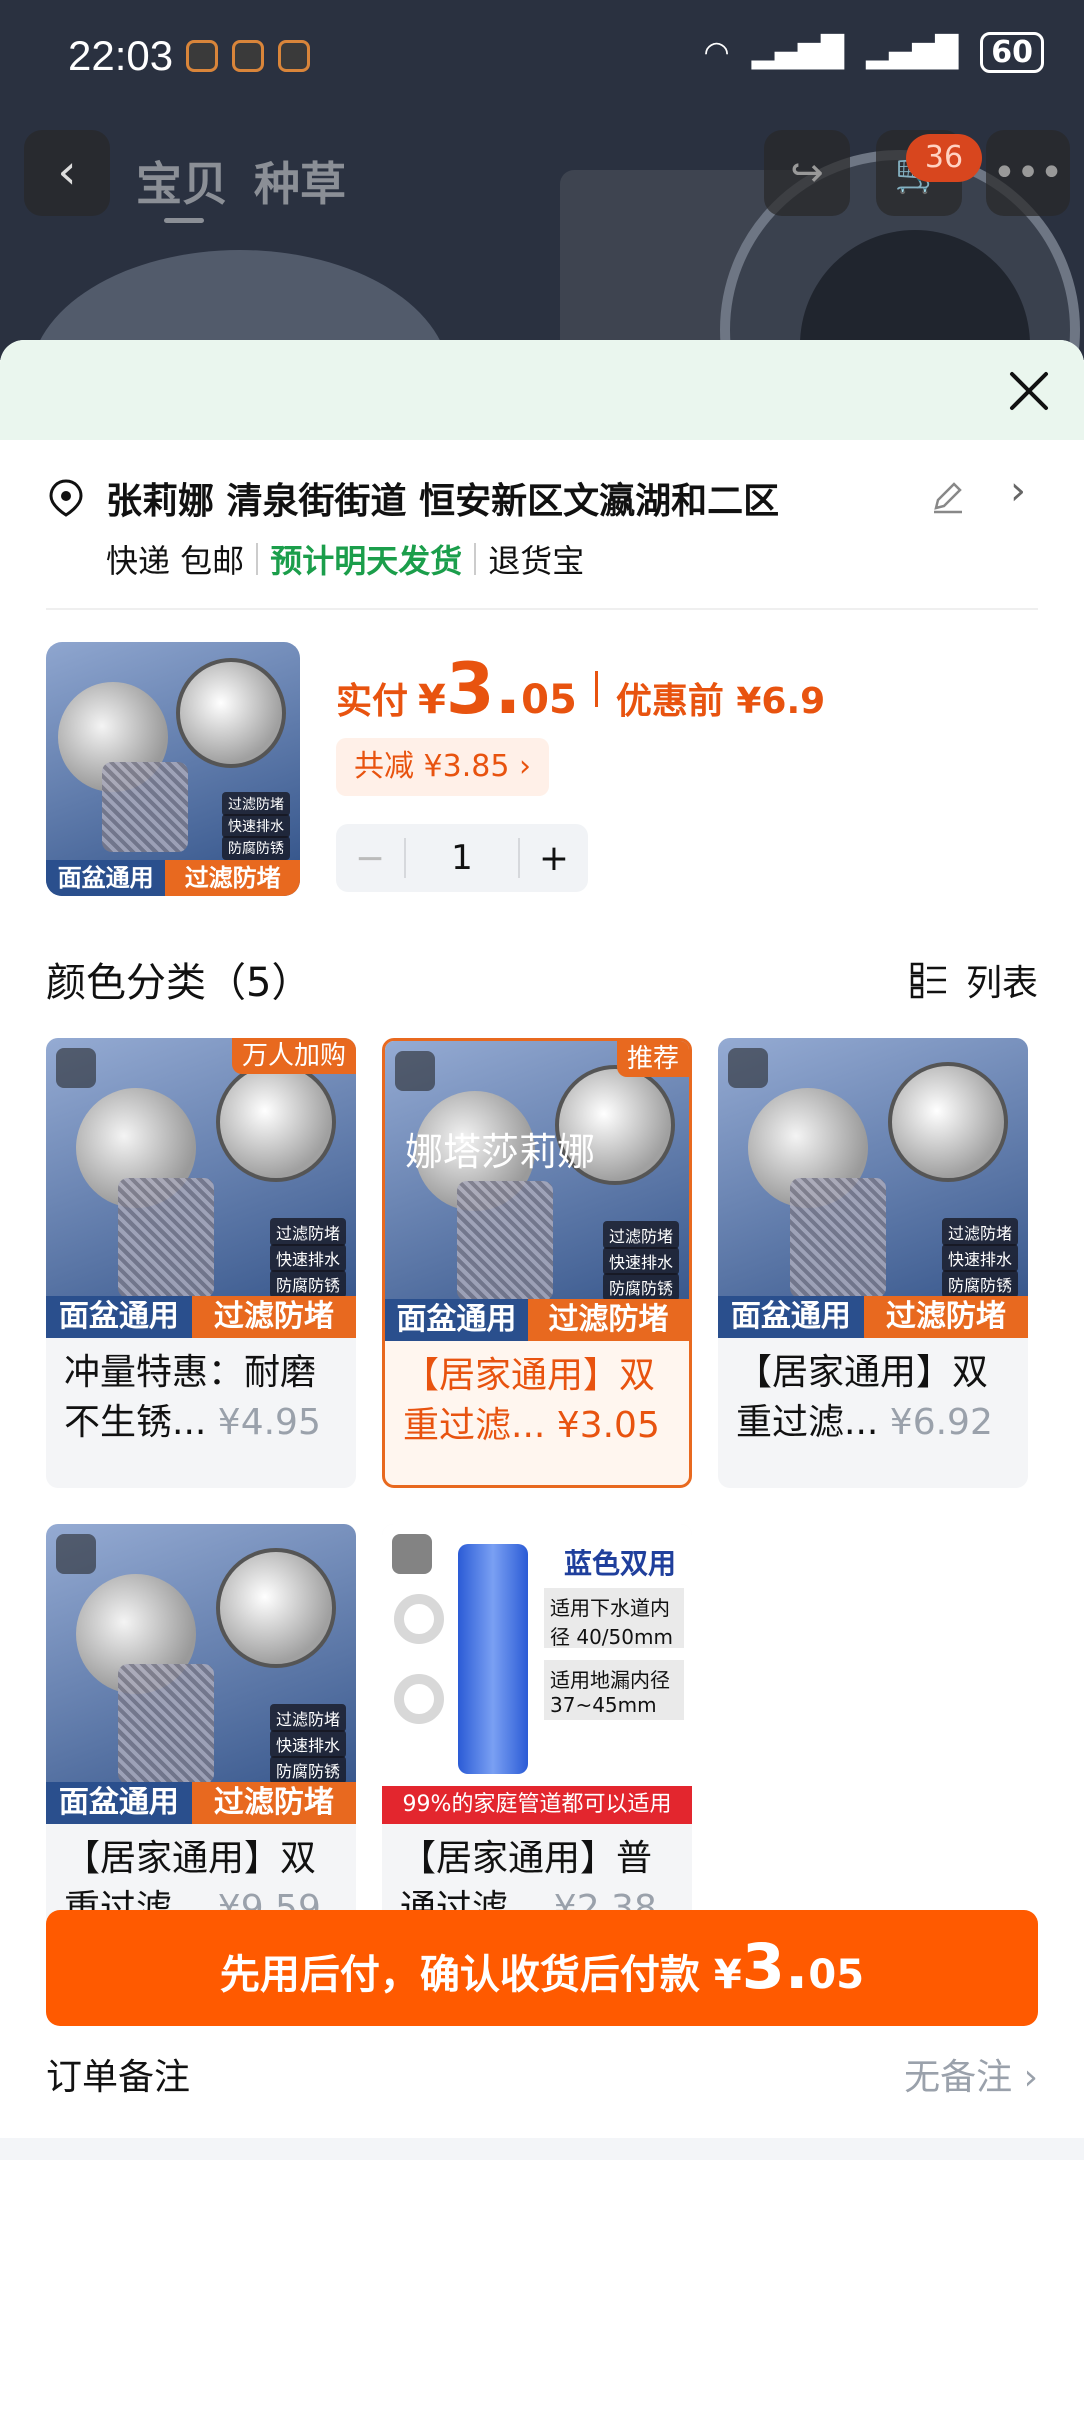 Image resolution: width=1084 pixels, height=2412 pixels. I want to click on order-remark-value: 无备注 ›, so click(971, 2077).